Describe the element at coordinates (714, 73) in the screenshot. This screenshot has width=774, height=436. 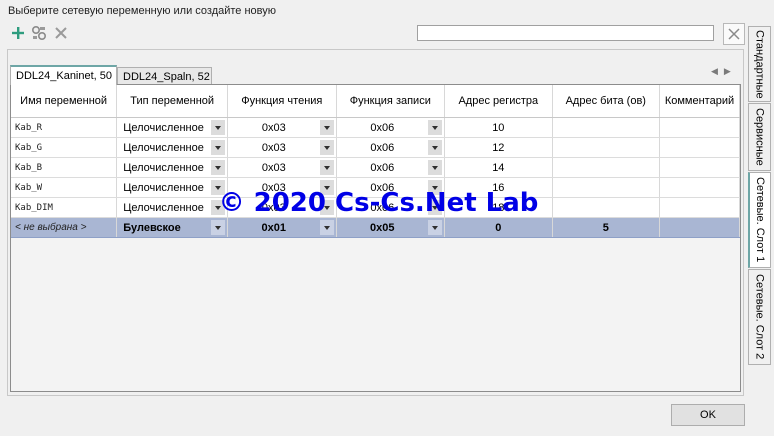
I see `chevron-left-icon: ◀` at that location.